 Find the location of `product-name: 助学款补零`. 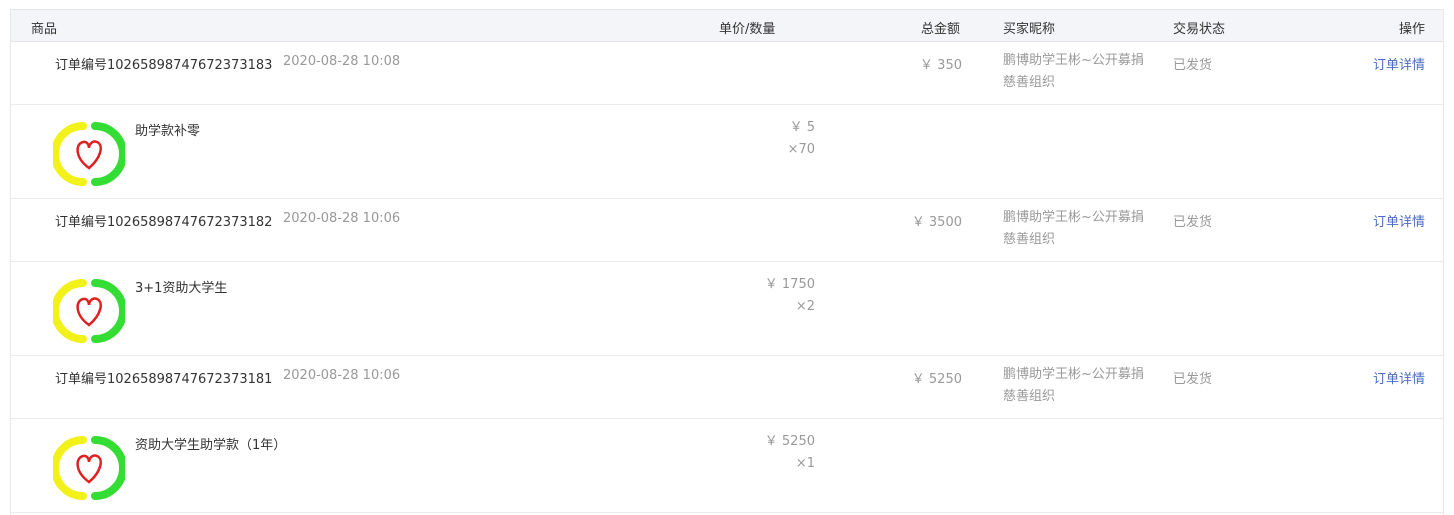

product-name: 助学款补零 is located at coordinates (167, 129).